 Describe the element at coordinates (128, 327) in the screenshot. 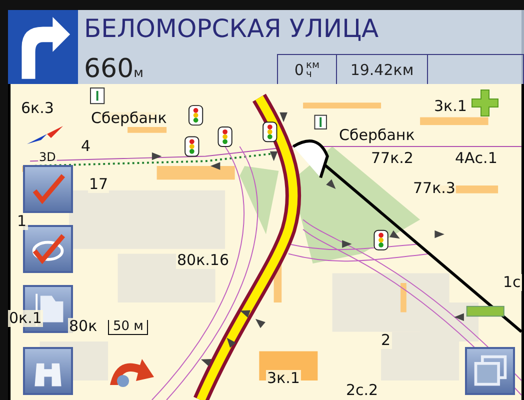

I see `scale-bar: 50 м` at that location.